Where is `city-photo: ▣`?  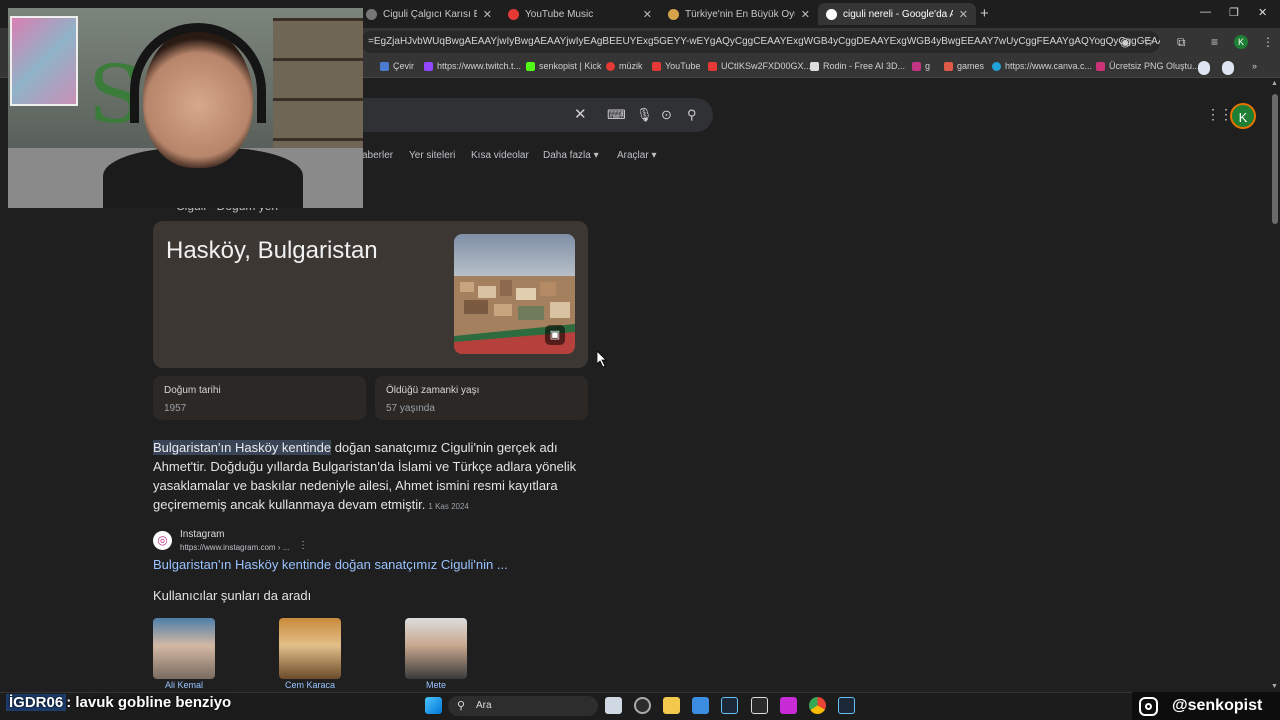 city-photo: ▣ is located at coordinates (514, 294).